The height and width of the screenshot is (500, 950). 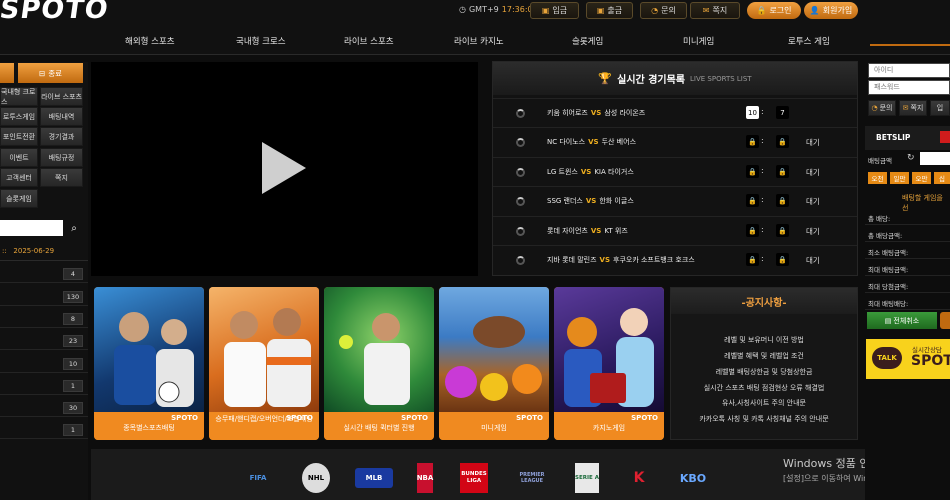 What do you see at coordinates (715, 10) in the screenshot?
I see `message-button: ✉ 쪽지` at bounding box center [715, 10].